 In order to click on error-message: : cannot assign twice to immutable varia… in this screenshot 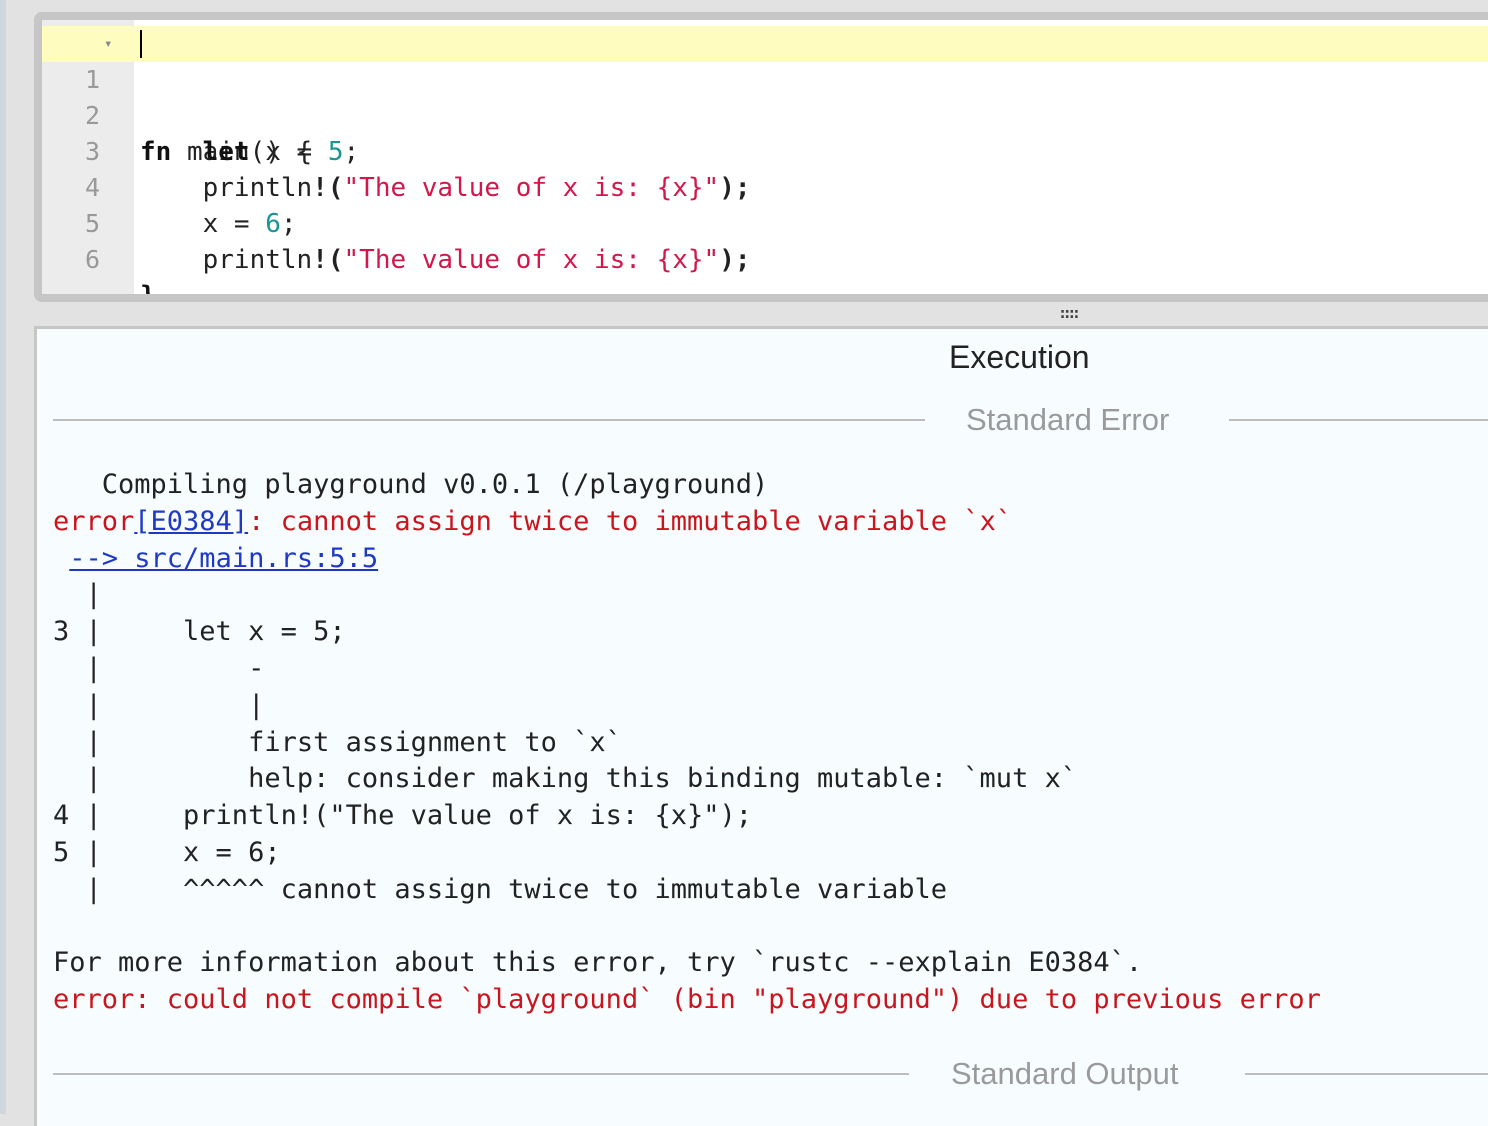, I will do `click(630, 521)`.